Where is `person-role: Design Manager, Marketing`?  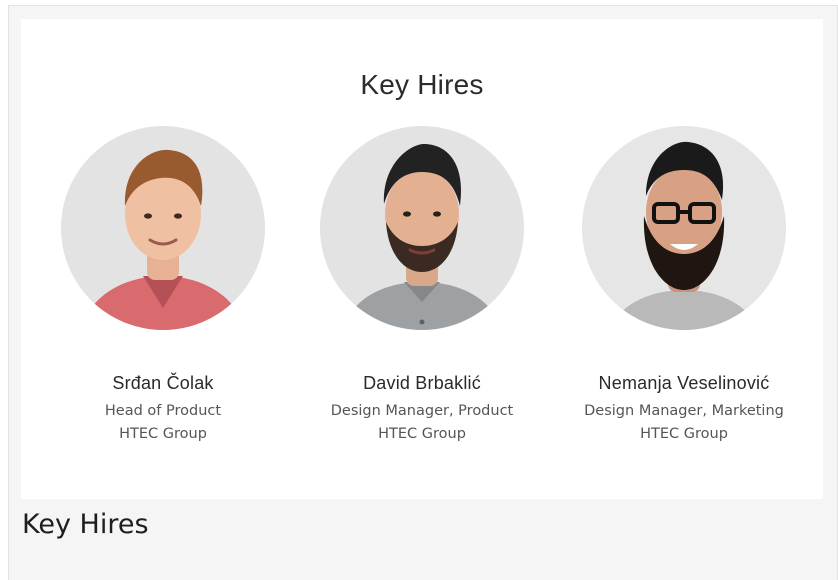 person-role: Design Manager, Marketing is located at coordinates (684, 411).